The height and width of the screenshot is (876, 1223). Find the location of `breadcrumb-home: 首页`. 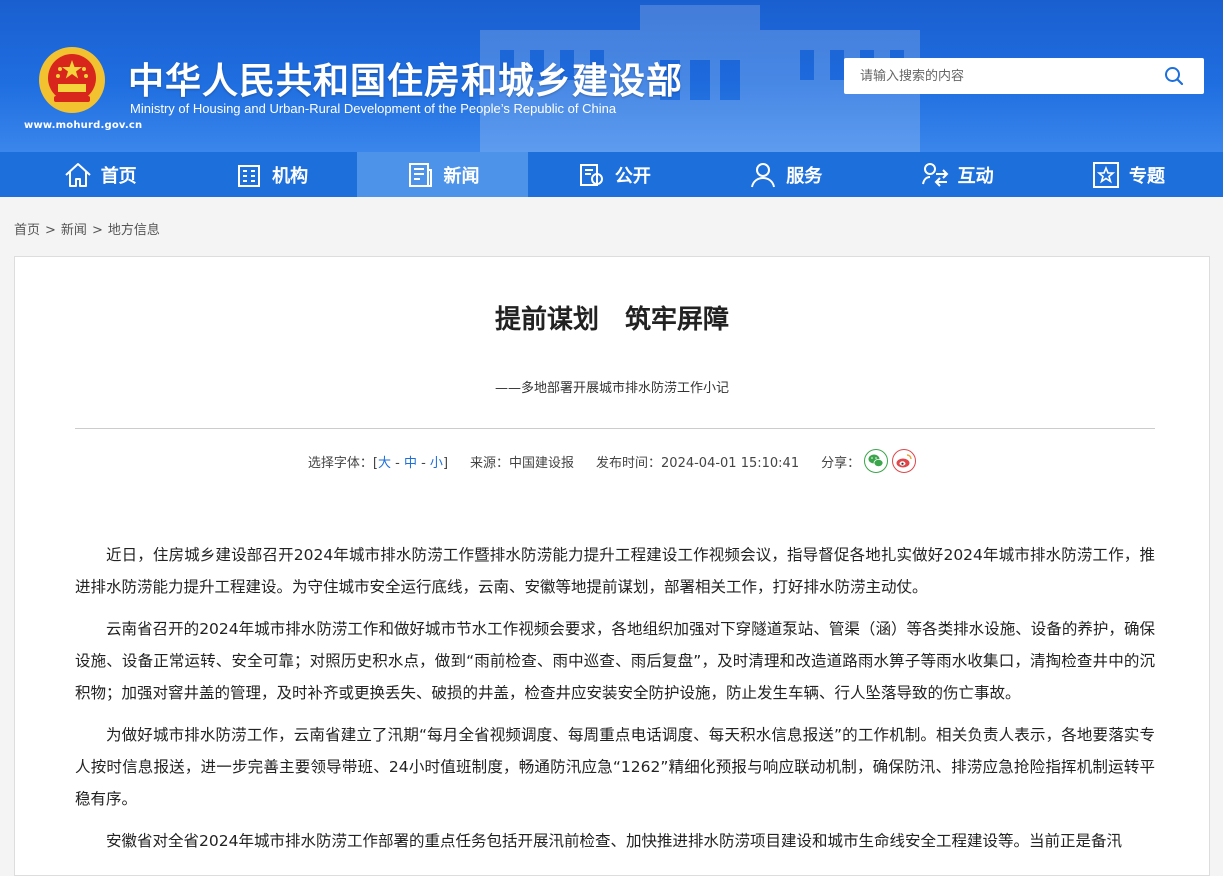

breadcrumb-home: 首页 is located at coordinates (27, 230).